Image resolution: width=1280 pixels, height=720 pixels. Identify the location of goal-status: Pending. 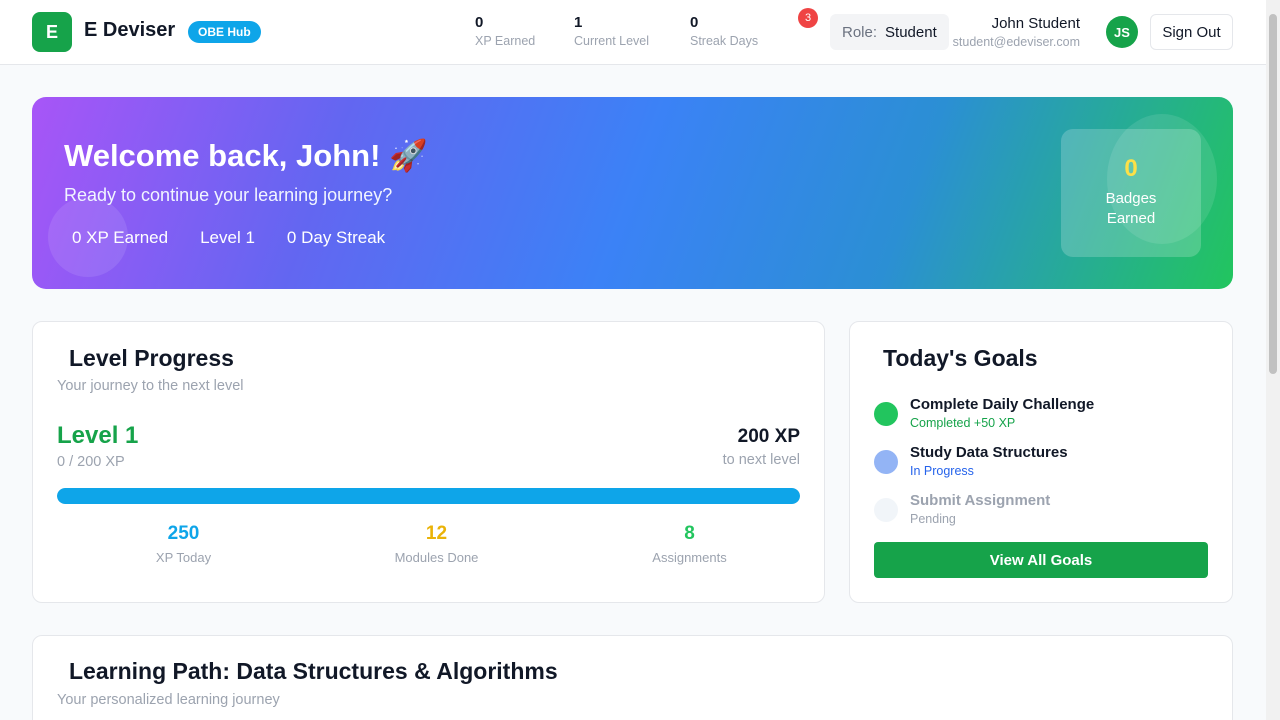
(933, 519).